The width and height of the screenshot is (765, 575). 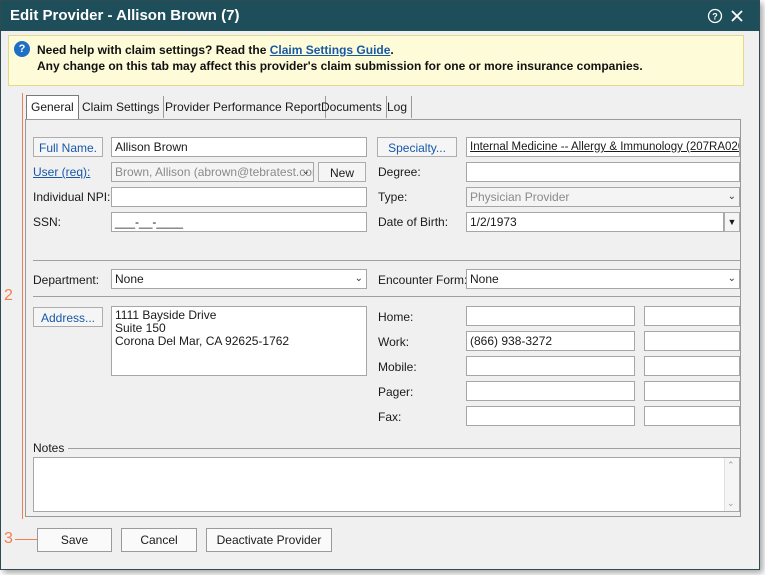 I want to click on banner-text-prefix: Need help with claim settings? Read the, so click(x=153, y=50).